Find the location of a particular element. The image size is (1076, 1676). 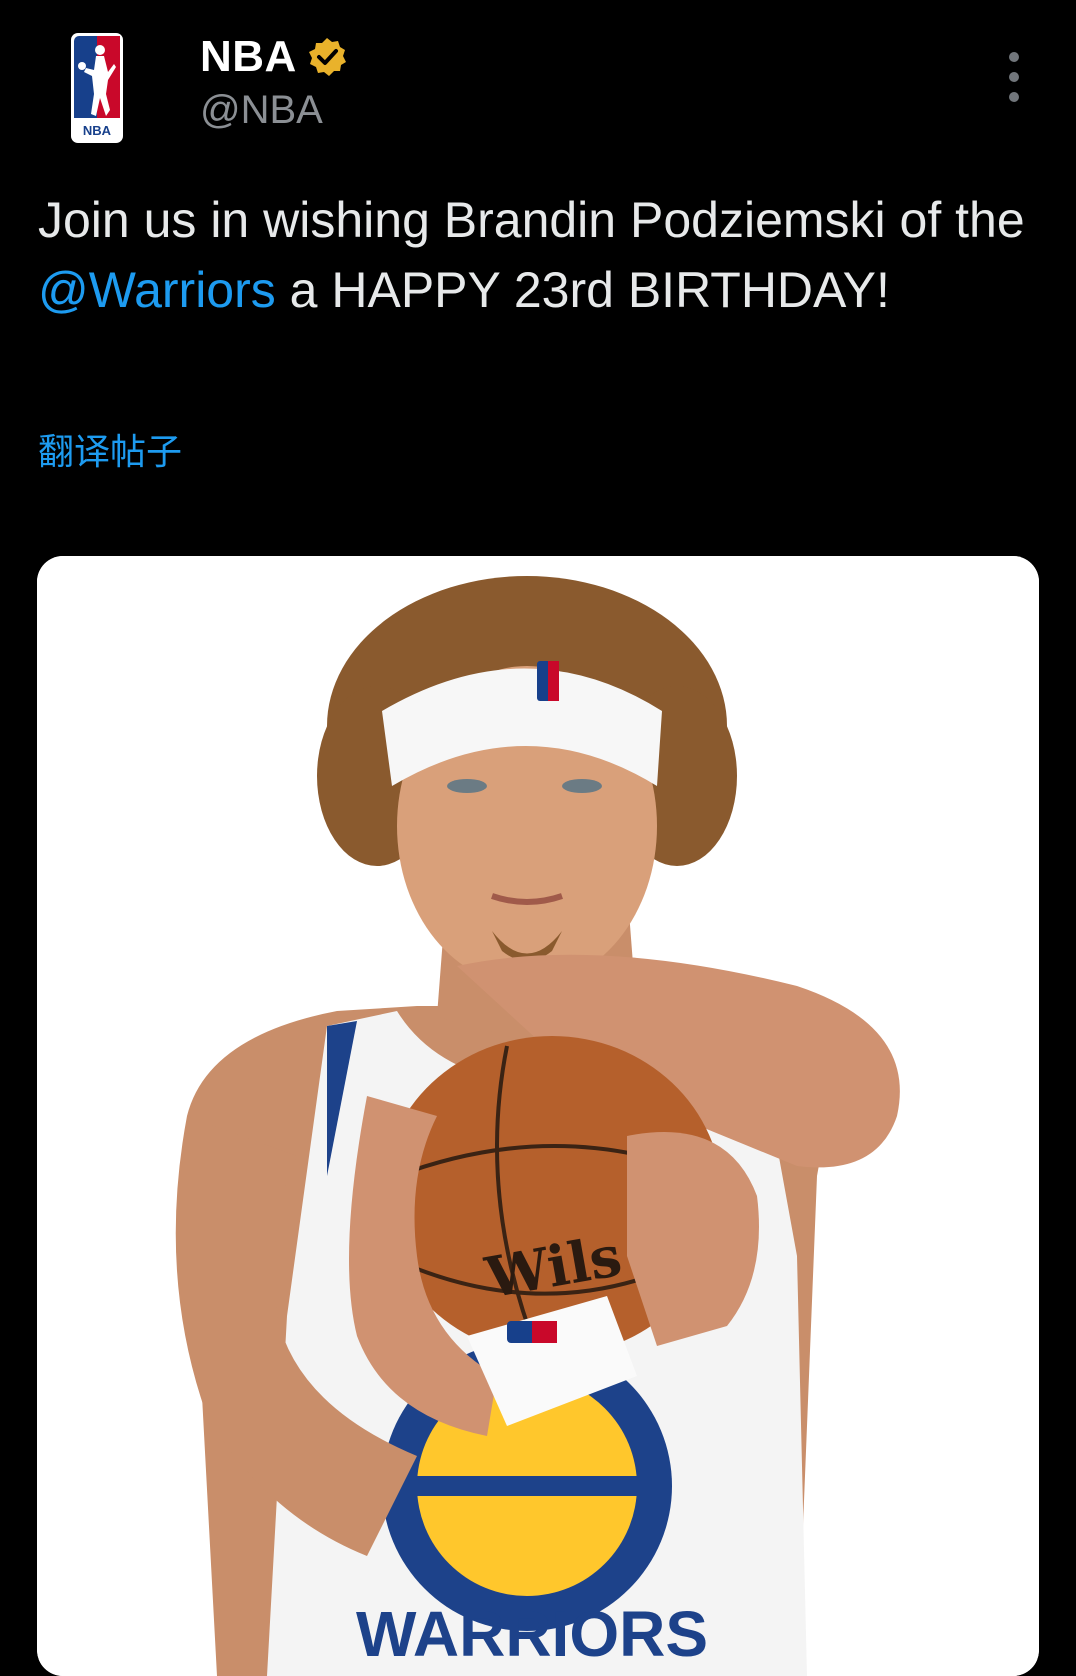

tweet-header: NBA NBA @NBA is located at coordinates (538, 80).